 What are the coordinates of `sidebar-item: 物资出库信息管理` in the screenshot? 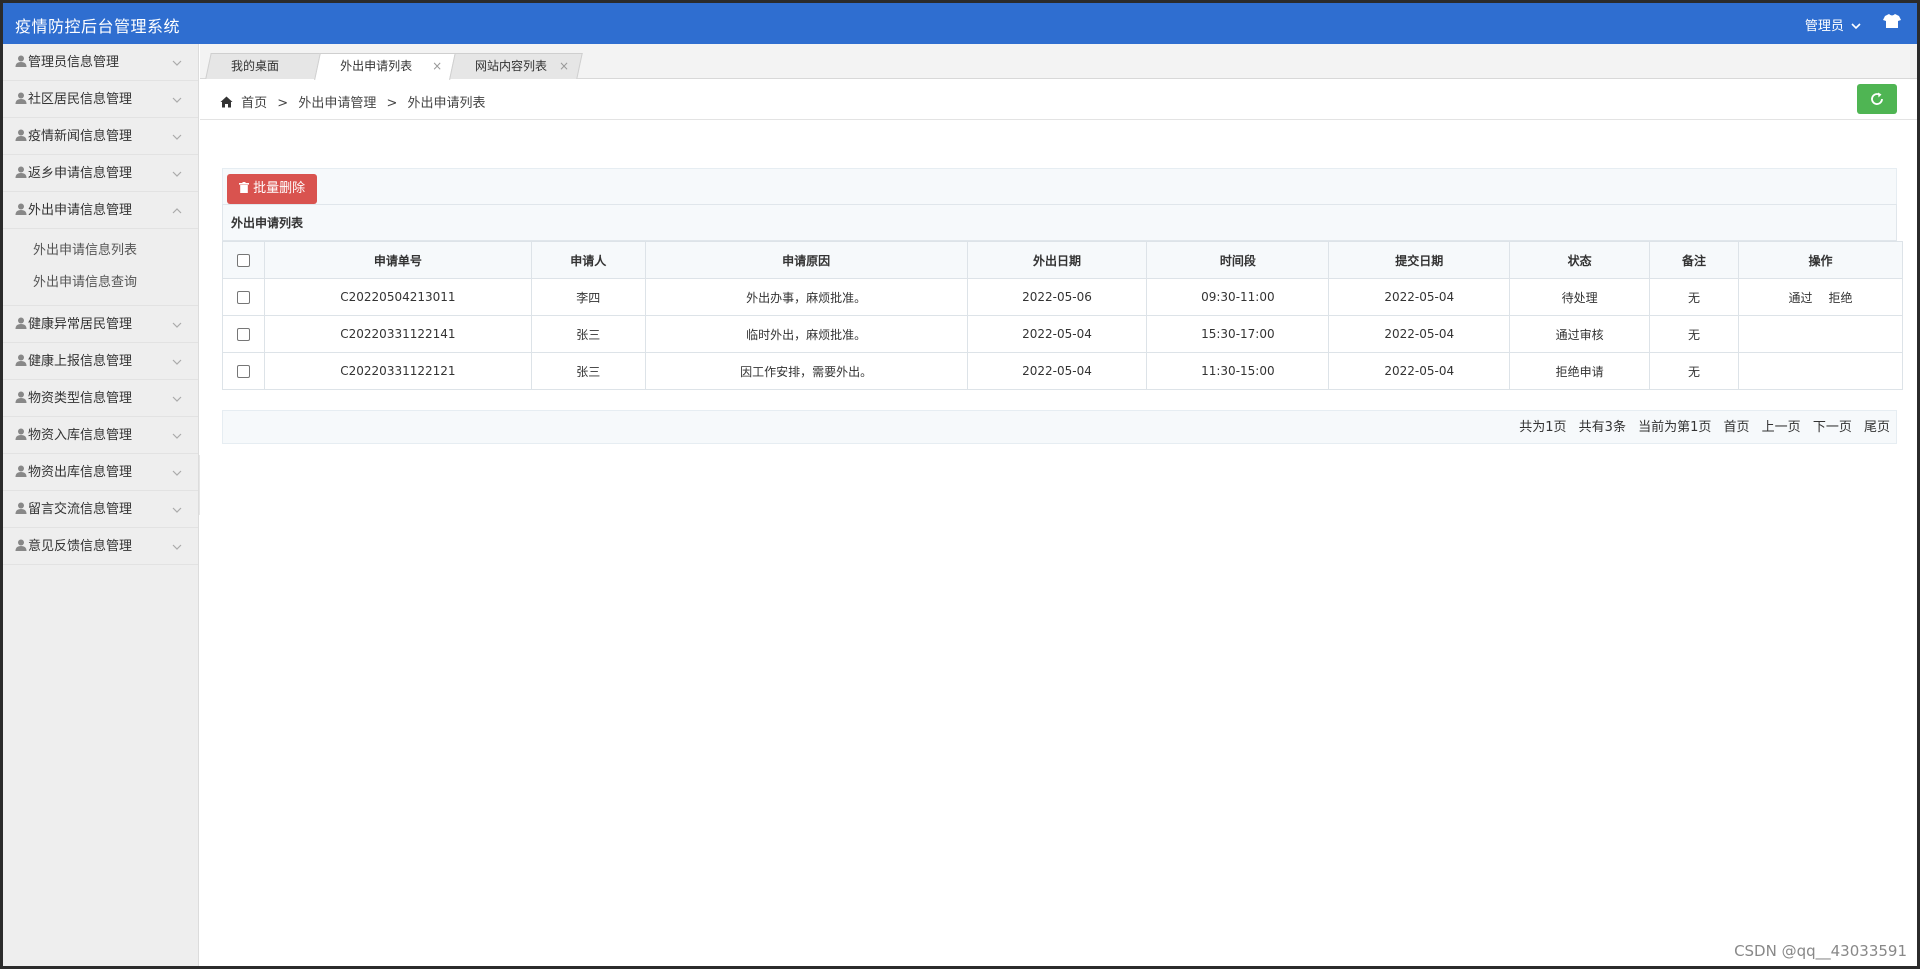 It's located at (100, 472).